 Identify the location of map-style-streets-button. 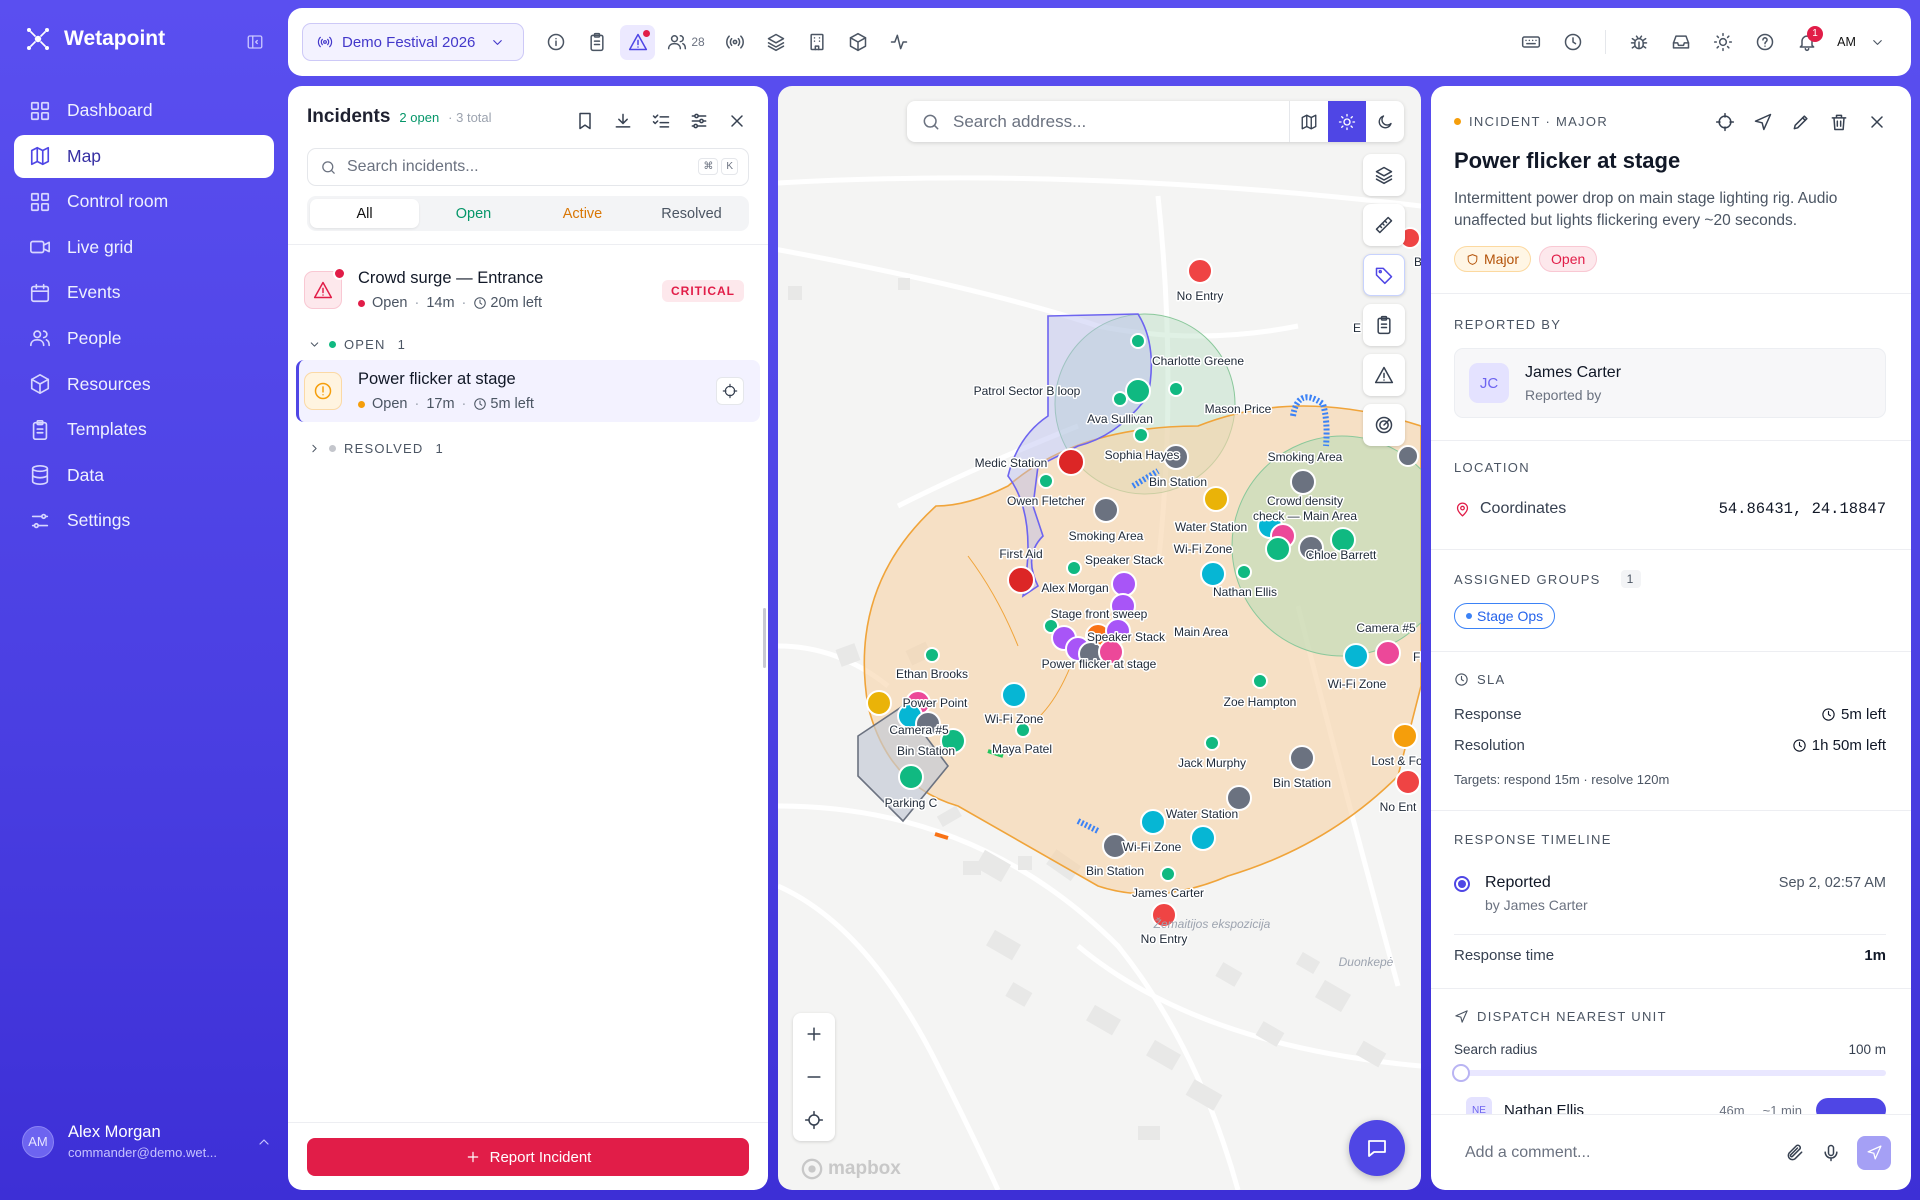
(1309, 121).